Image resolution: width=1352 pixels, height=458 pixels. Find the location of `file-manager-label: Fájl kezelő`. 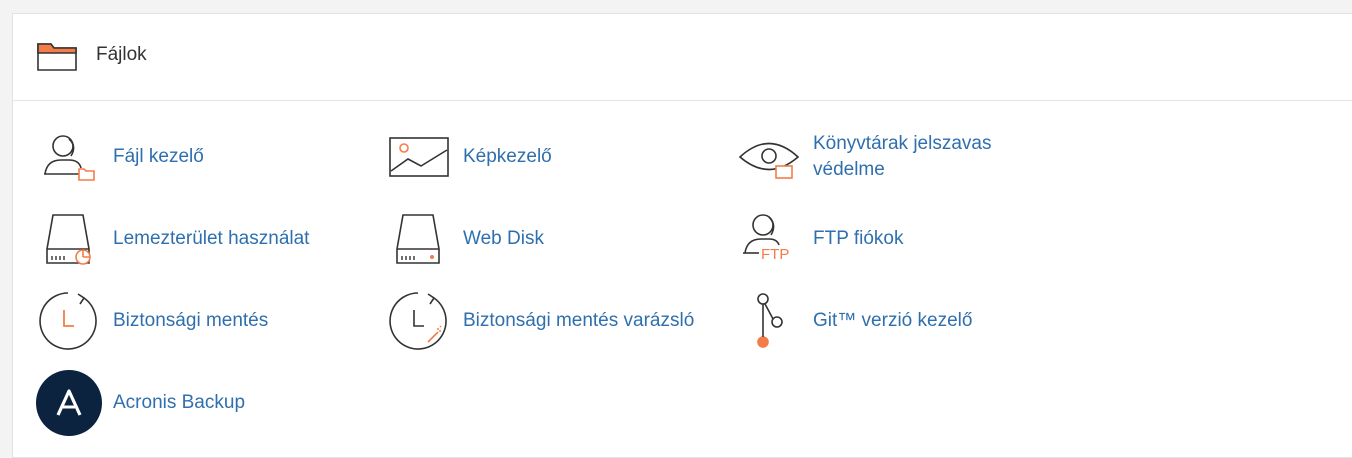

file-manager-label: Fájl kezelő is located at coordinates (158, 156).